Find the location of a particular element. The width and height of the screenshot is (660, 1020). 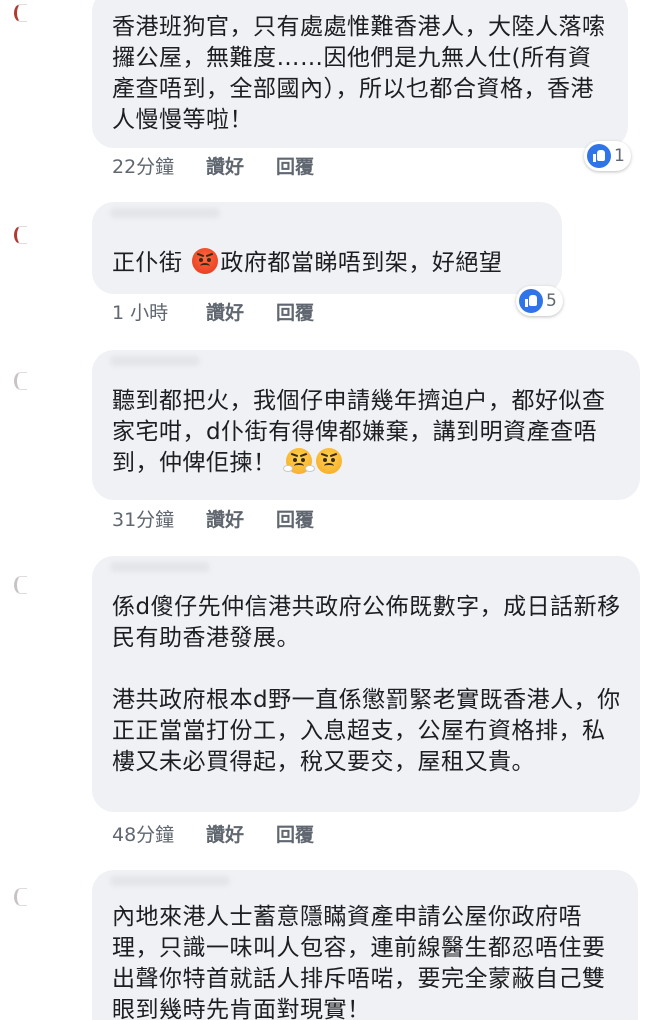

comment-paragraph-1: 係d傻仔先仲信港共政府公佈既數字，成日話新移民有助香港發展。 is located at coordinates (366, 622).